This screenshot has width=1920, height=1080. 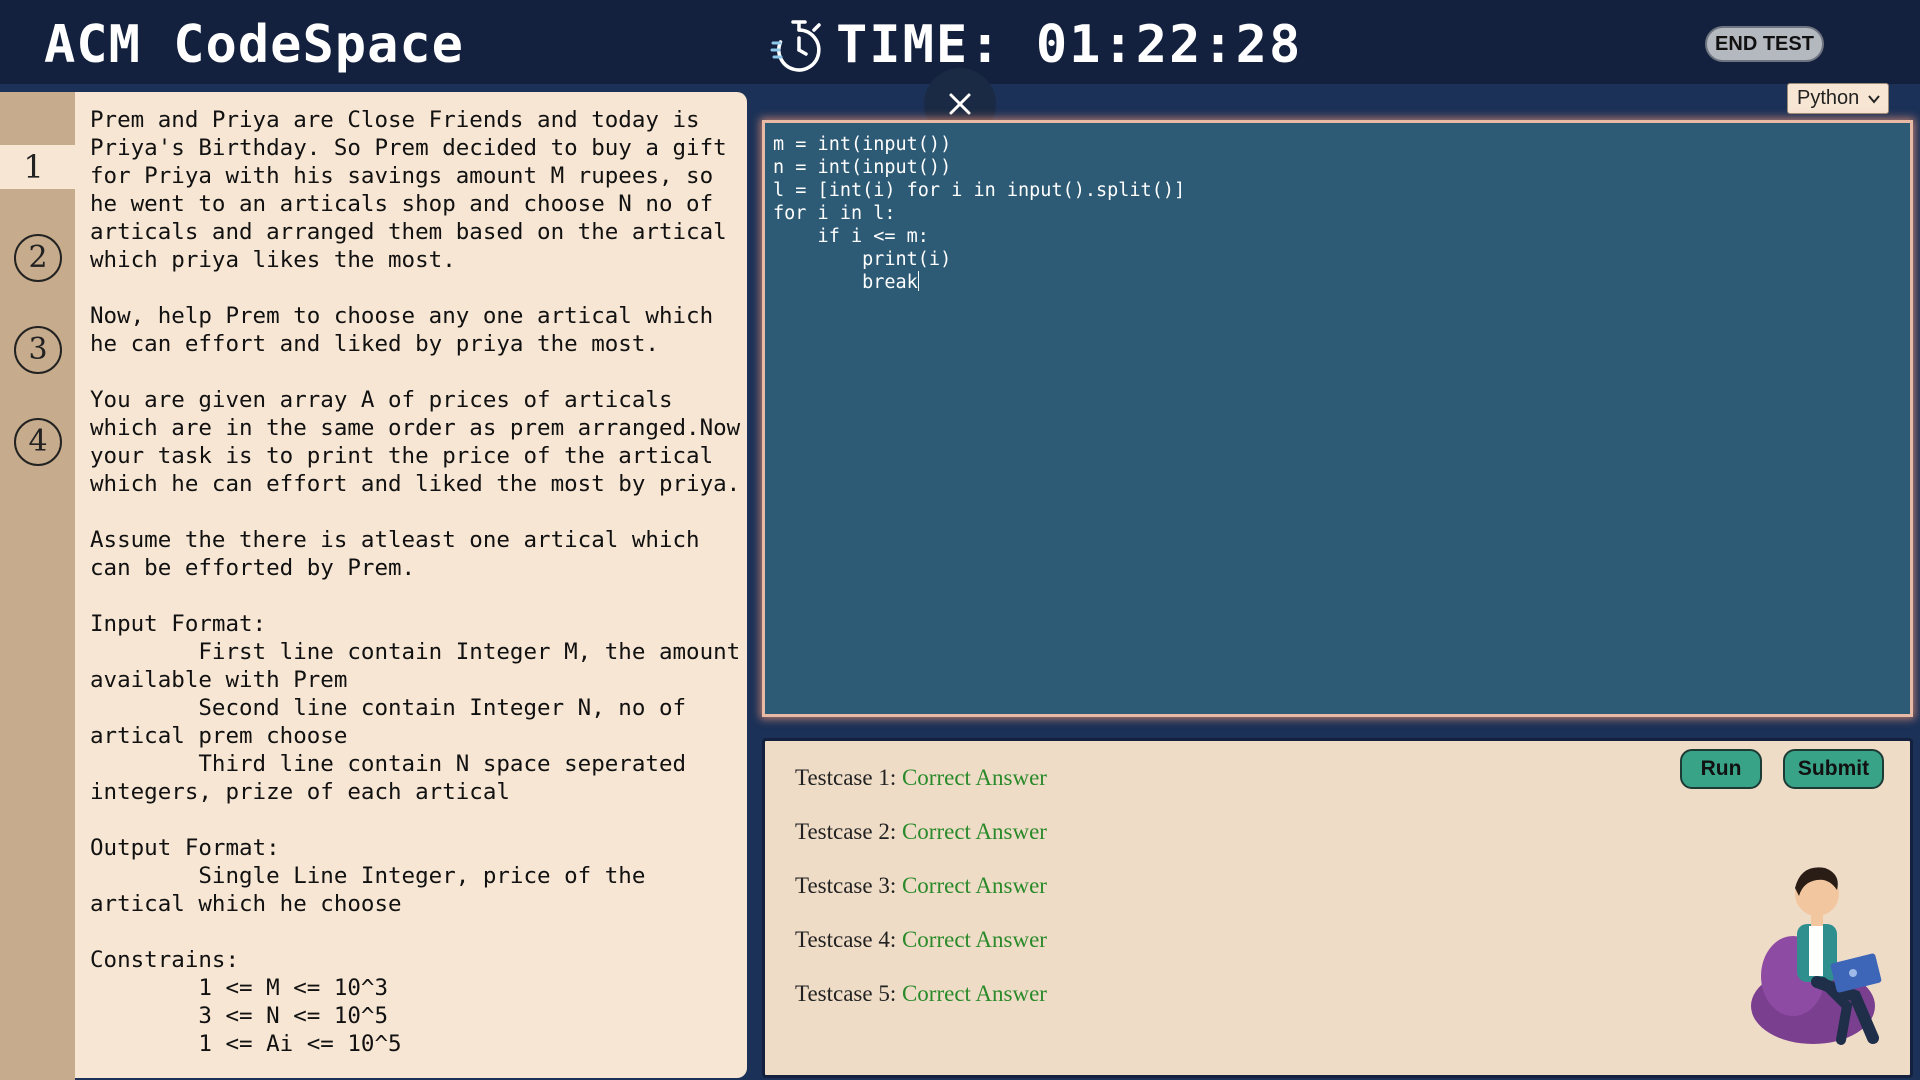 What do you see at coordinates (37, 167) in the screenshot?
I see `question-nav-item-1: 1` at bounding box center [37, 167].